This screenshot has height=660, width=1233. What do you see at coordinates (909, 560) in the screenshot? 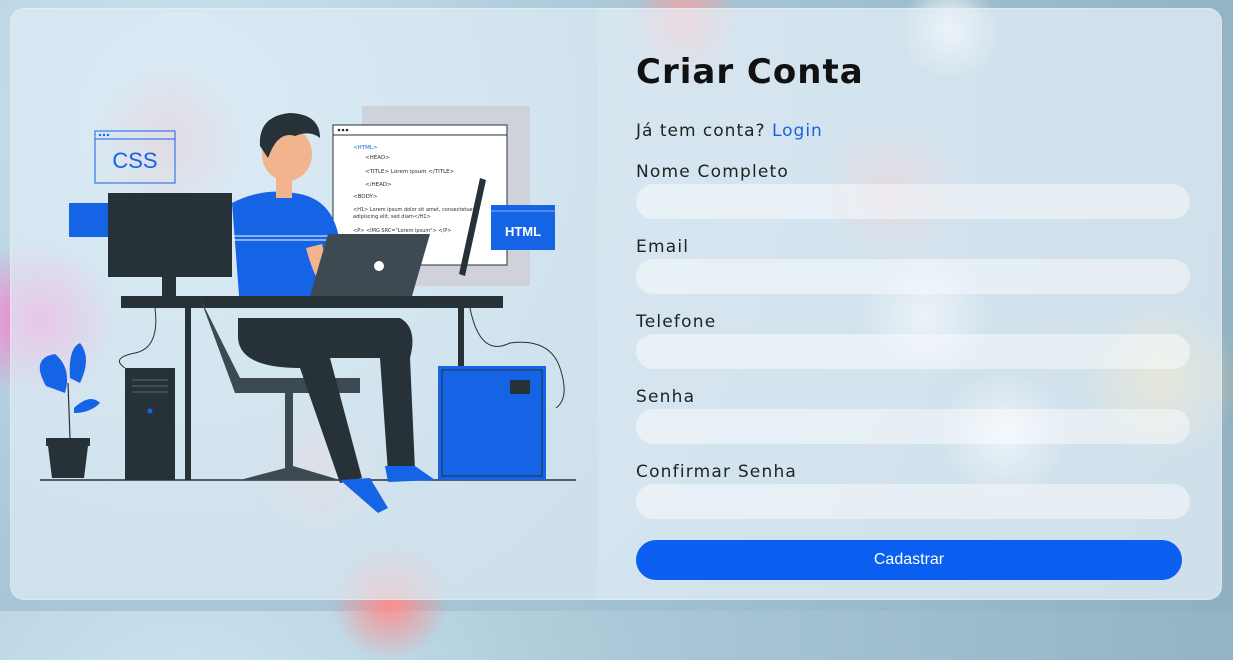
I see `register-button: Cadastrar` at bounding box center [909, 560].